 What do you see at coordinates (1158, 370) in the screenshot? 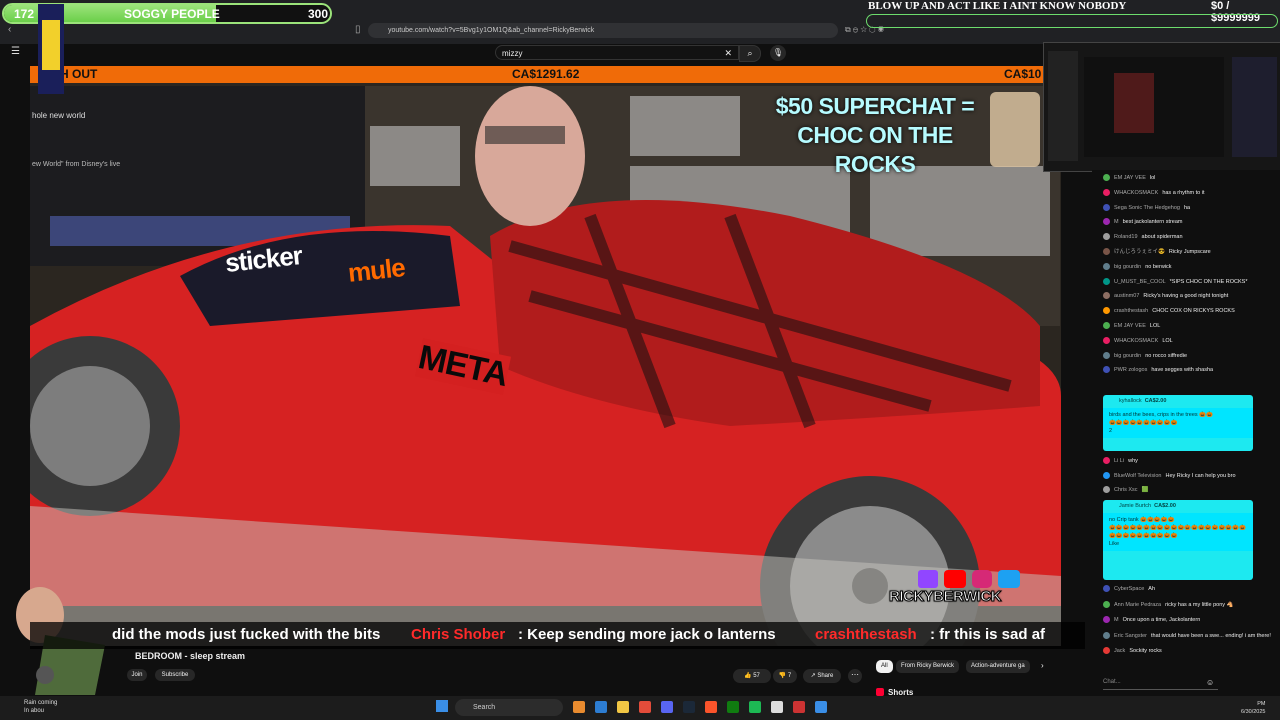
I see `chat-message: PWR zologos have segges with shasha` at bounding box center [1158, 370].